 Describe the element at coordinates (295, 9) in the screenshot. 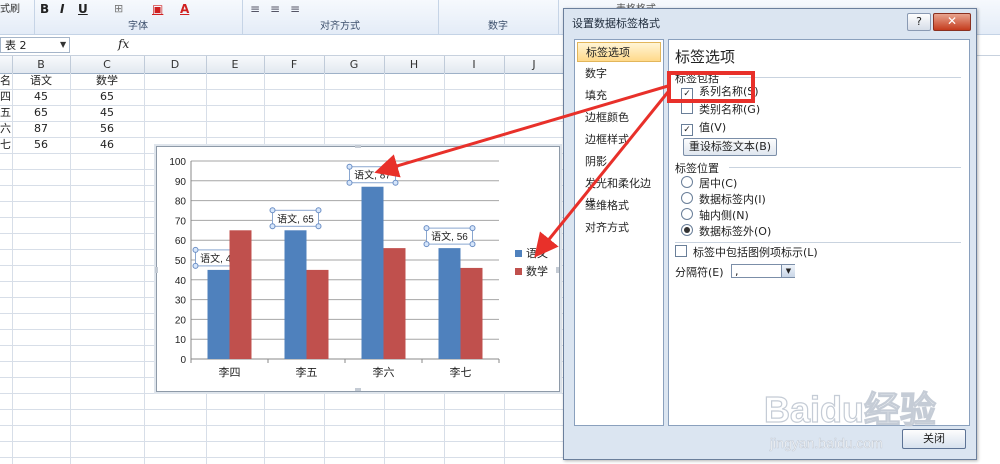

I see `align-right-icon: ≡` at that location.